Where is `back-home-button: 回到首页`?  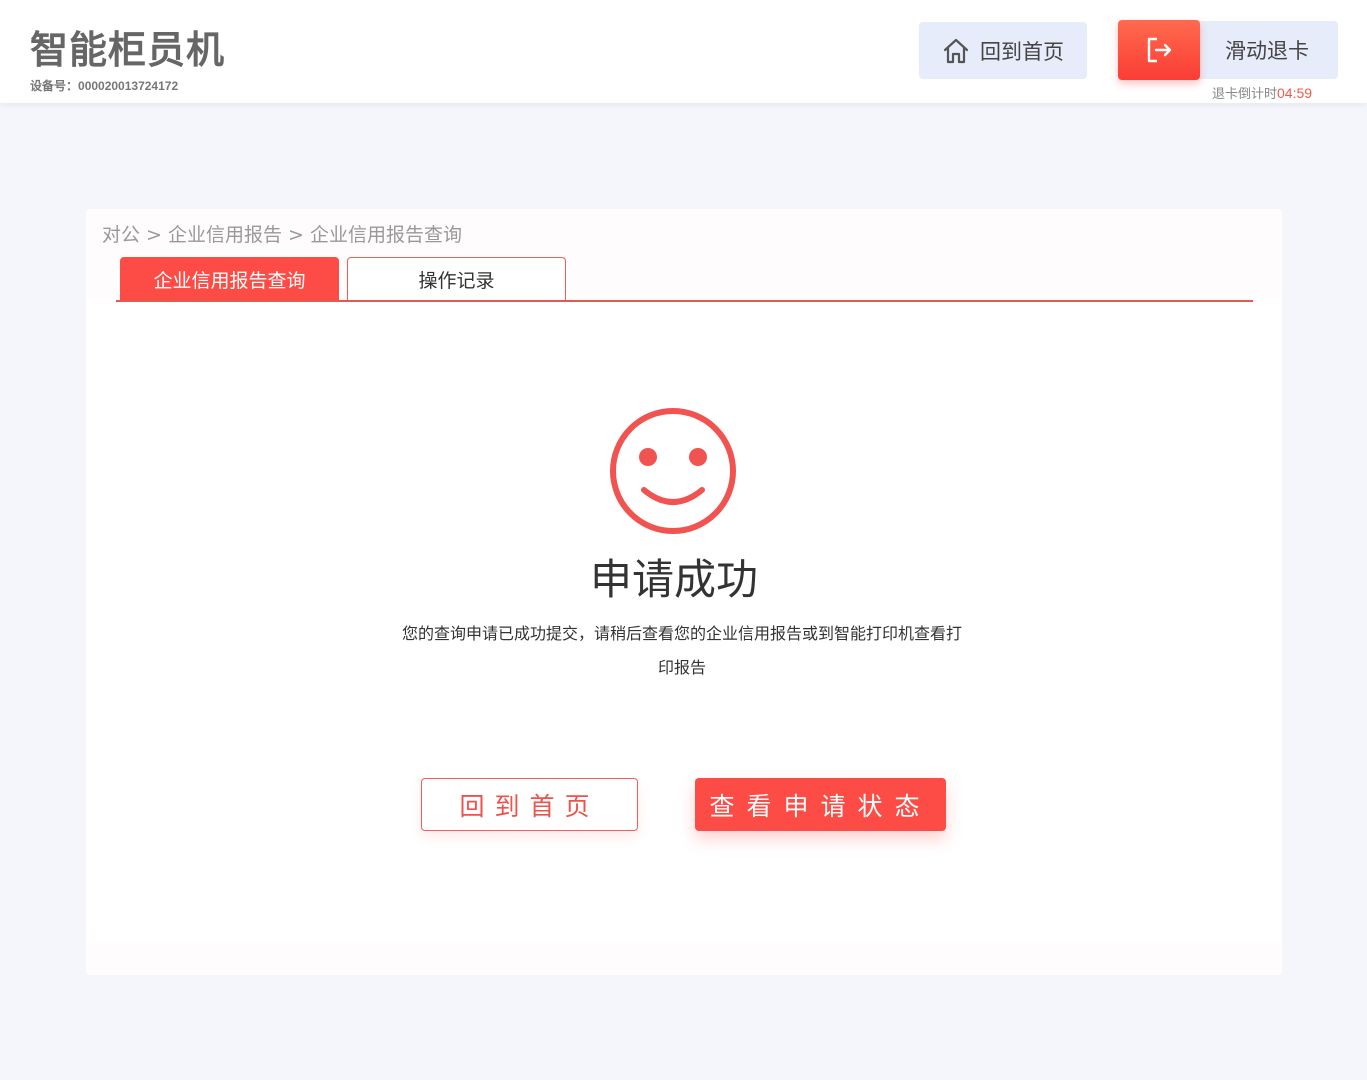 back-home-button: 回到首页 is located at coordinates (529, 804).